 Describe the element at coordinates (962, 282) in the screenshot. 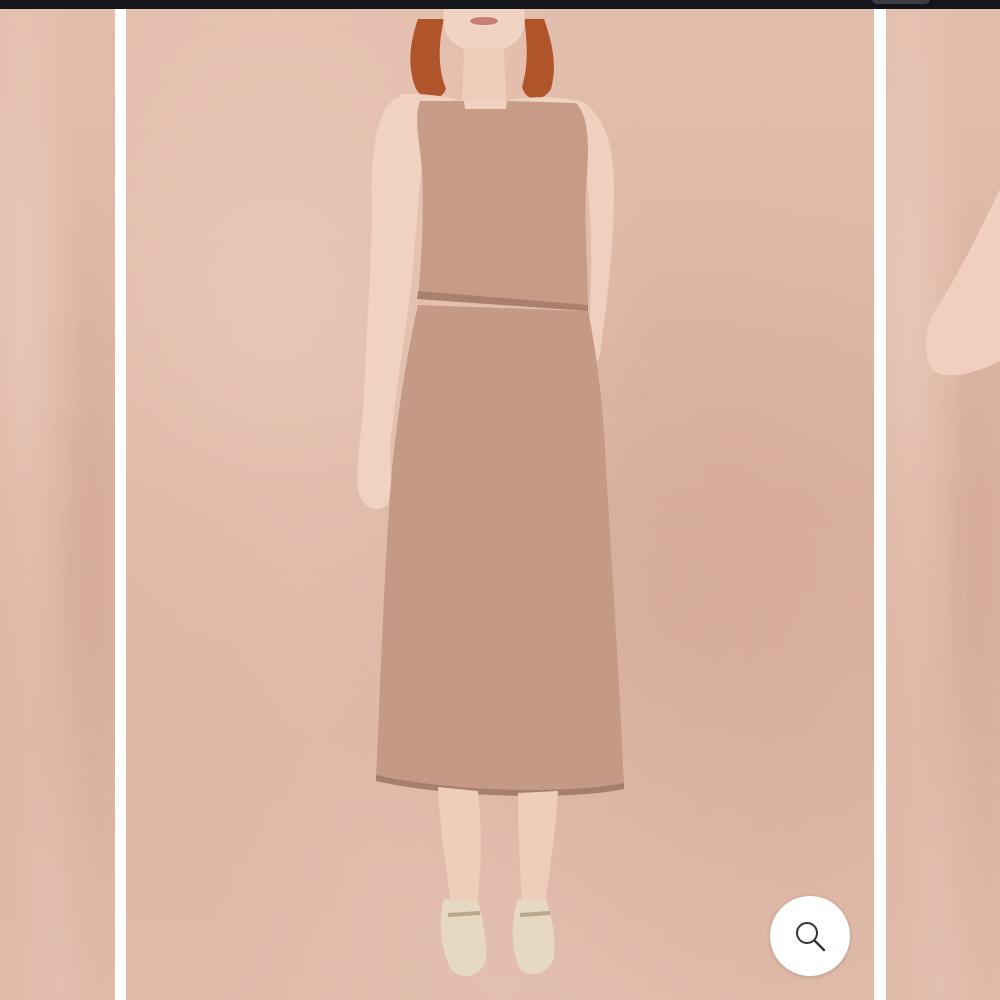

I see `next-slide-arm` at that location.